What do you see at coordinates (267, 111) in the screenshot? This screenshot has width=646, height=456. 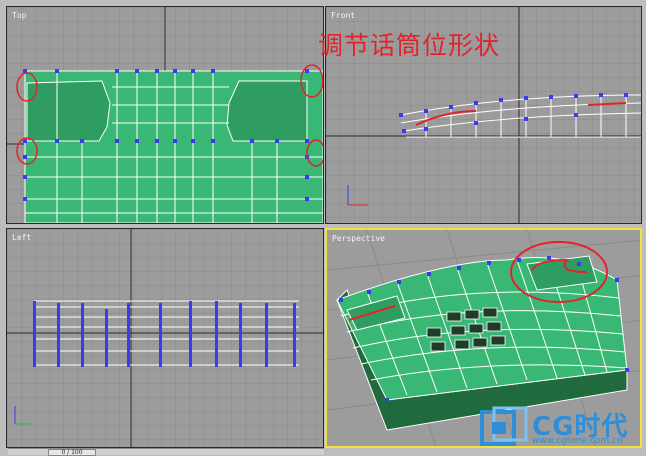 I see `top-recess-right` at bounding box center [267, 111].